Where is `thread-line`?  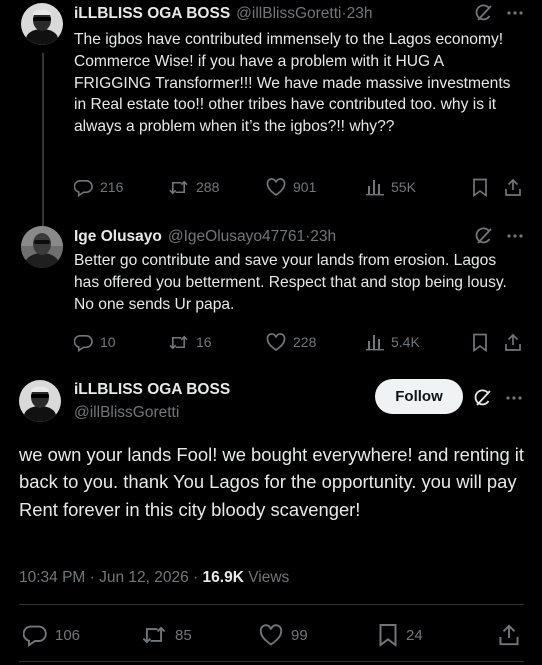 thread-line is located at coordinates (43, 140).